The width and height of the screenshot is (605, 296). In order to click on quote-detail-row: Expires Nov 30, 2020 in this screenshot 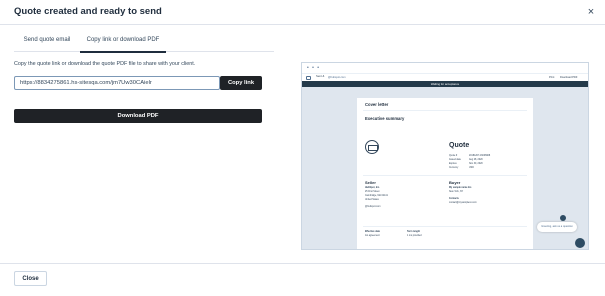, I will do `click(466, 164)`.